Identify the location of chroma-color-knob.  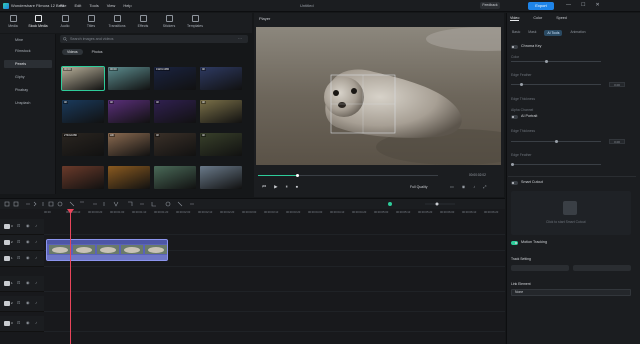
(546, 61).